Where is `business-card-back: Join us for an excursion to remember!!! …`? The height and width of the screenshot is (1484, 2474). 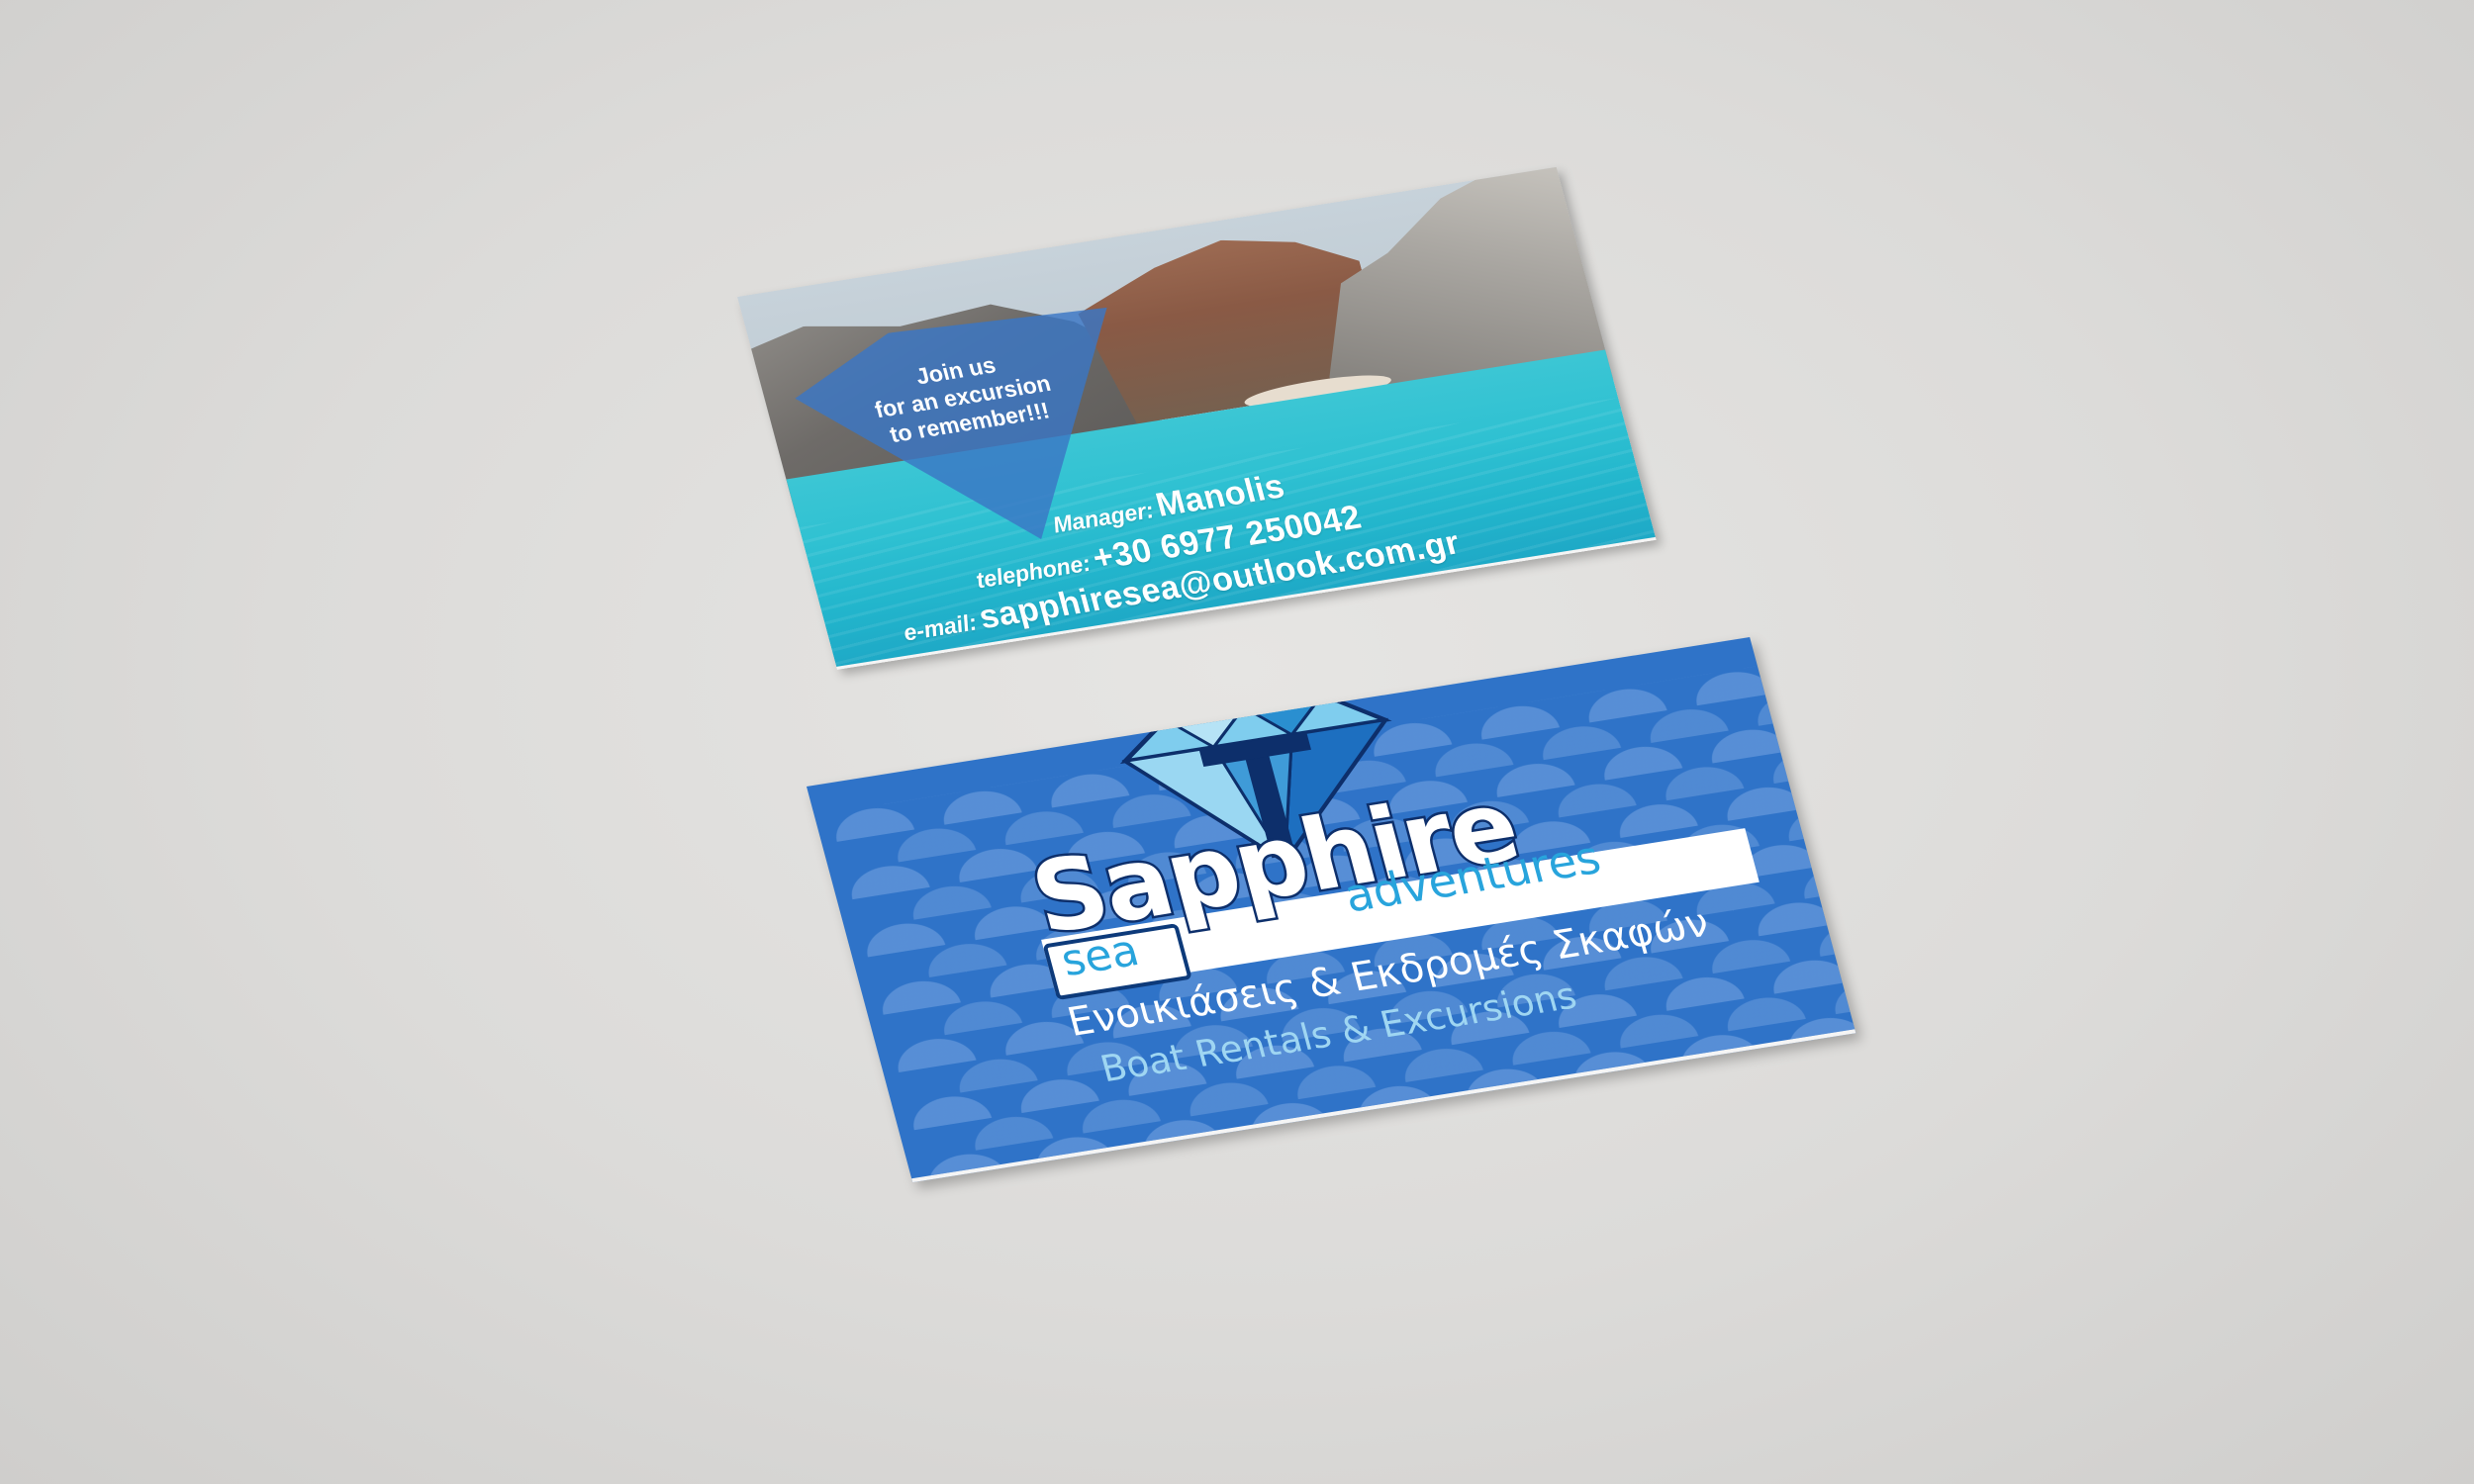 business-card-back: Join us for an excursion to remember!!! … is located at coordinates (1197, 418).